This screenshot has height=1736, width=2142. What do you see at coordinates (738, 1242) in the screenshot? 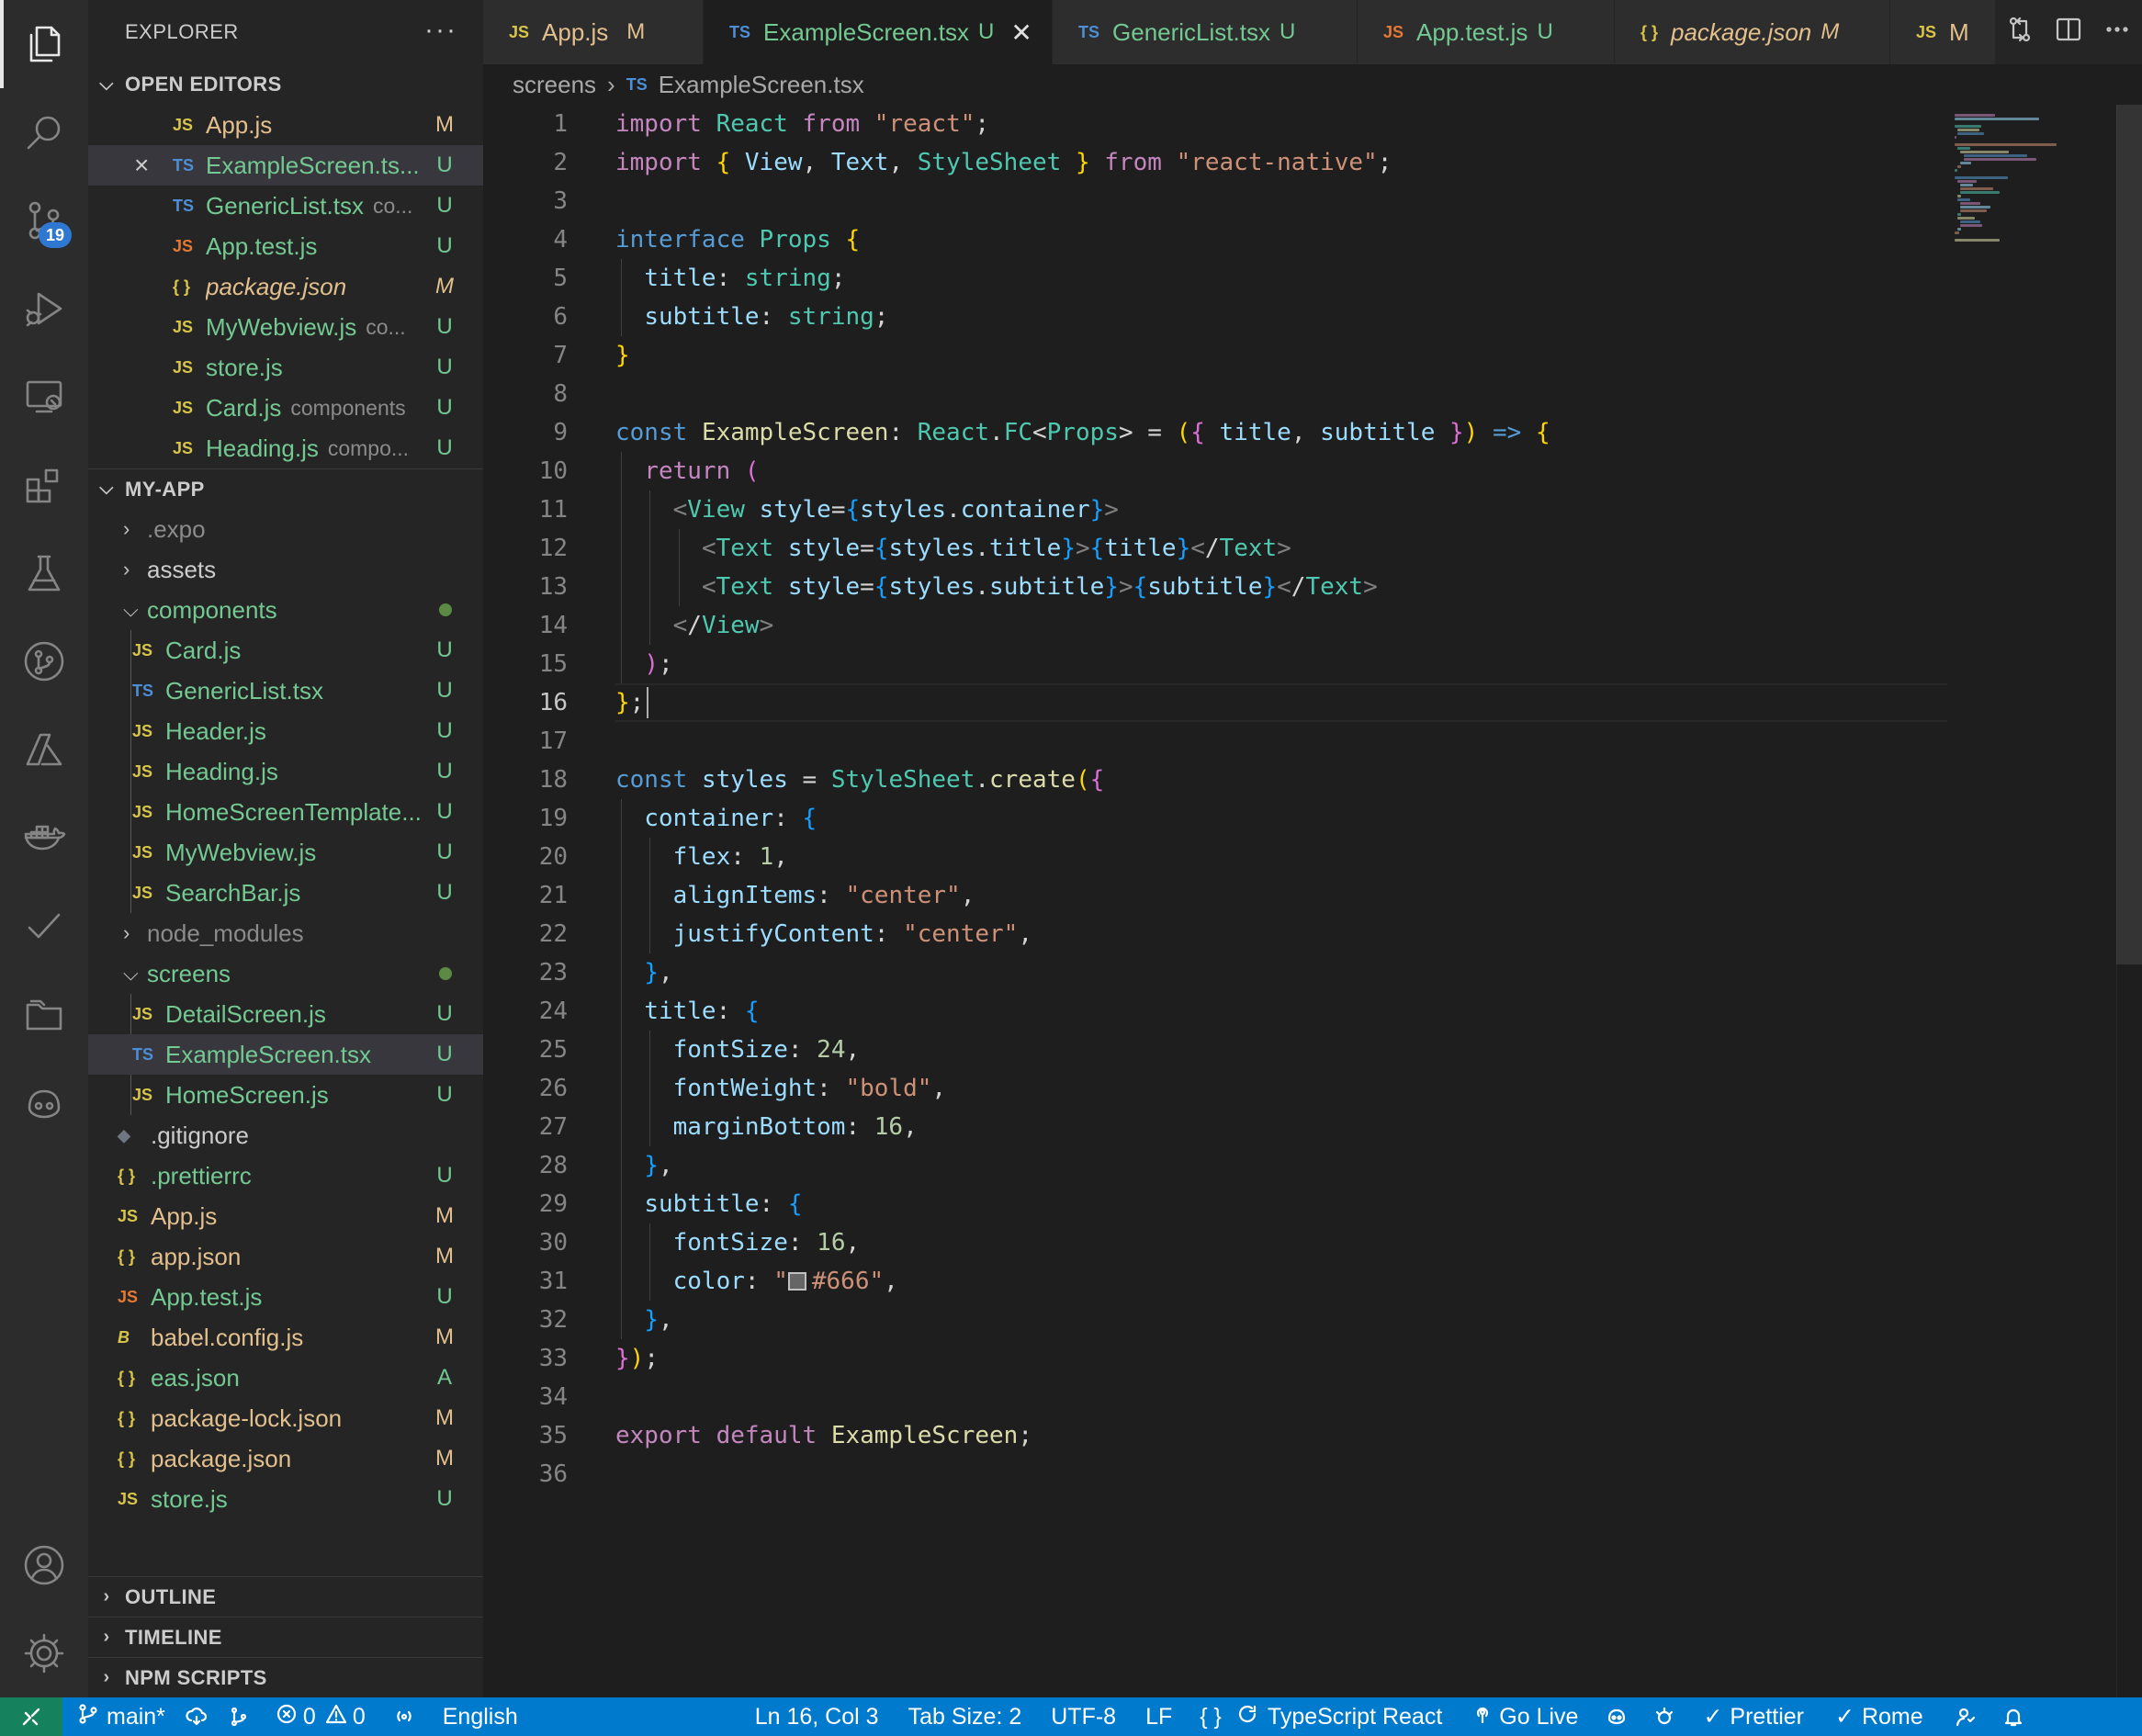
I see `code-line: fontSize: 16,` at bounding box center [738, 1242].